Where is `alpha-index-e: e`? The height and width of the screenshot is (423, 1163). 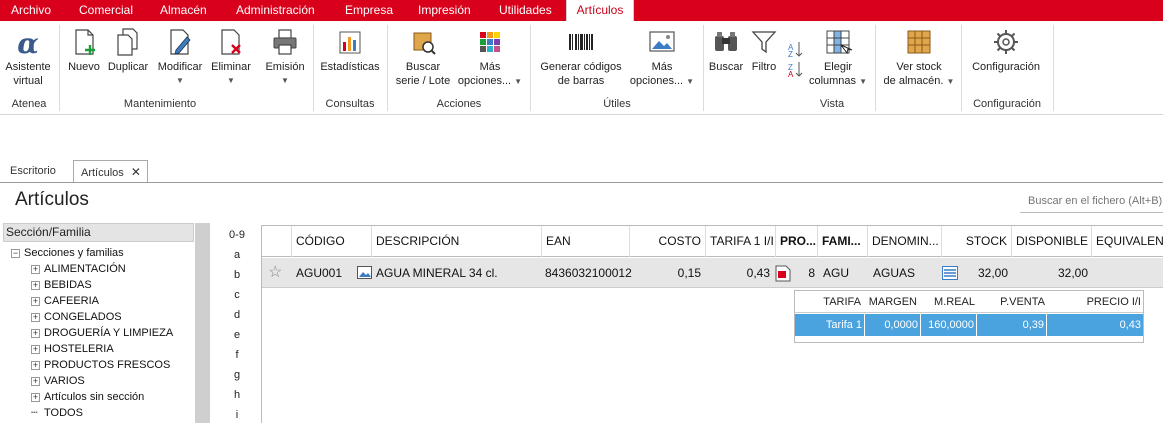 alpha-index-e: e is located at coordinates (237, 335).